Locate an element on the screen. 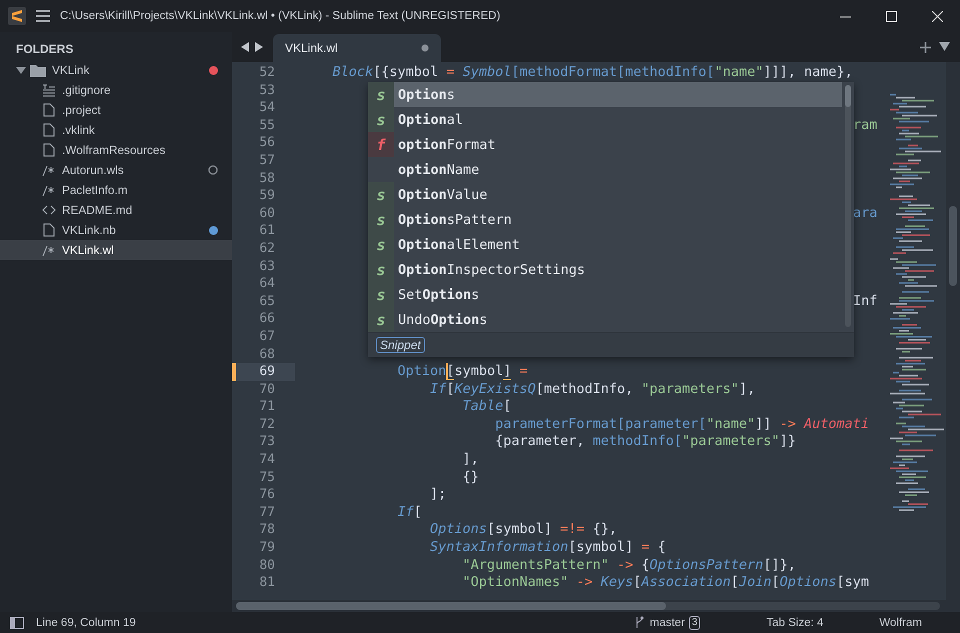  code-line: Options[symbol] =!= {}, is located at coordinates (523, 530).